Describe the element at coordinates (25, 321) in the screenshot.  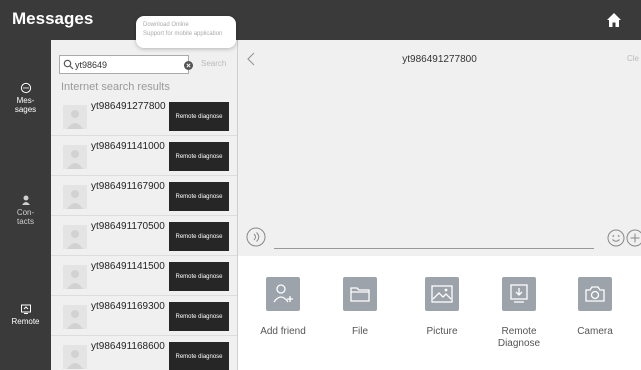
I see `nav-label: Remote` at that location.